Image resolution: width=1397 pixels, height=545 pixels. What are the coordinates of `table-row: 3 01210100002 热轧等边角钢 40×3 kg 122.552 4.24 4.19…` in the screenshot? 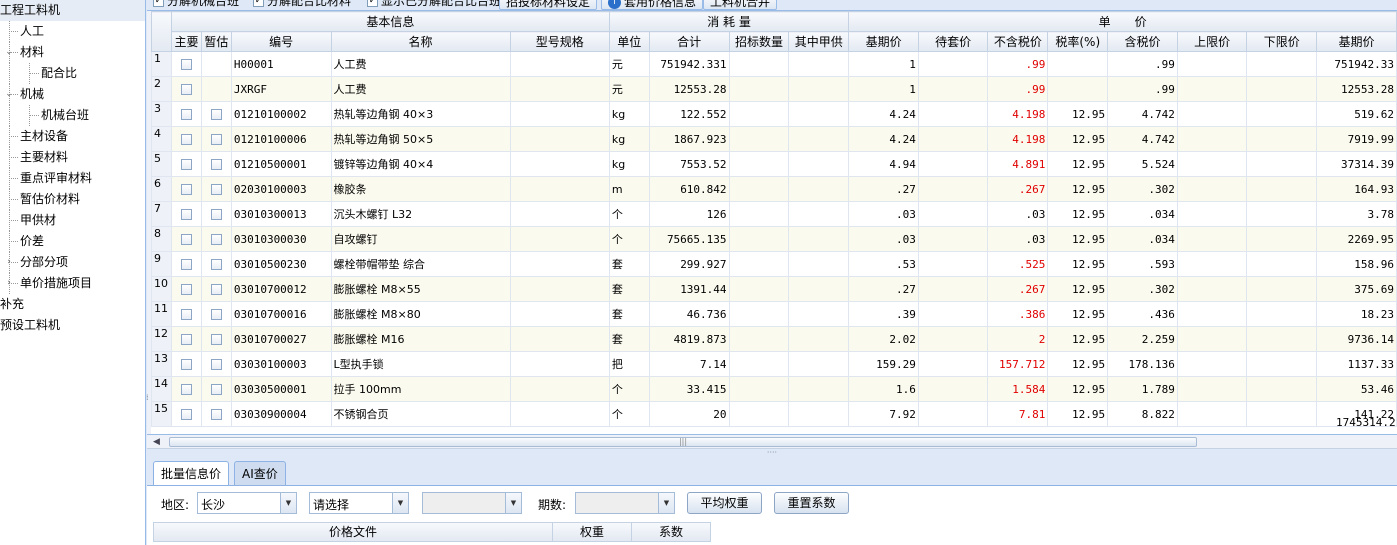 It's located at (774, 114).